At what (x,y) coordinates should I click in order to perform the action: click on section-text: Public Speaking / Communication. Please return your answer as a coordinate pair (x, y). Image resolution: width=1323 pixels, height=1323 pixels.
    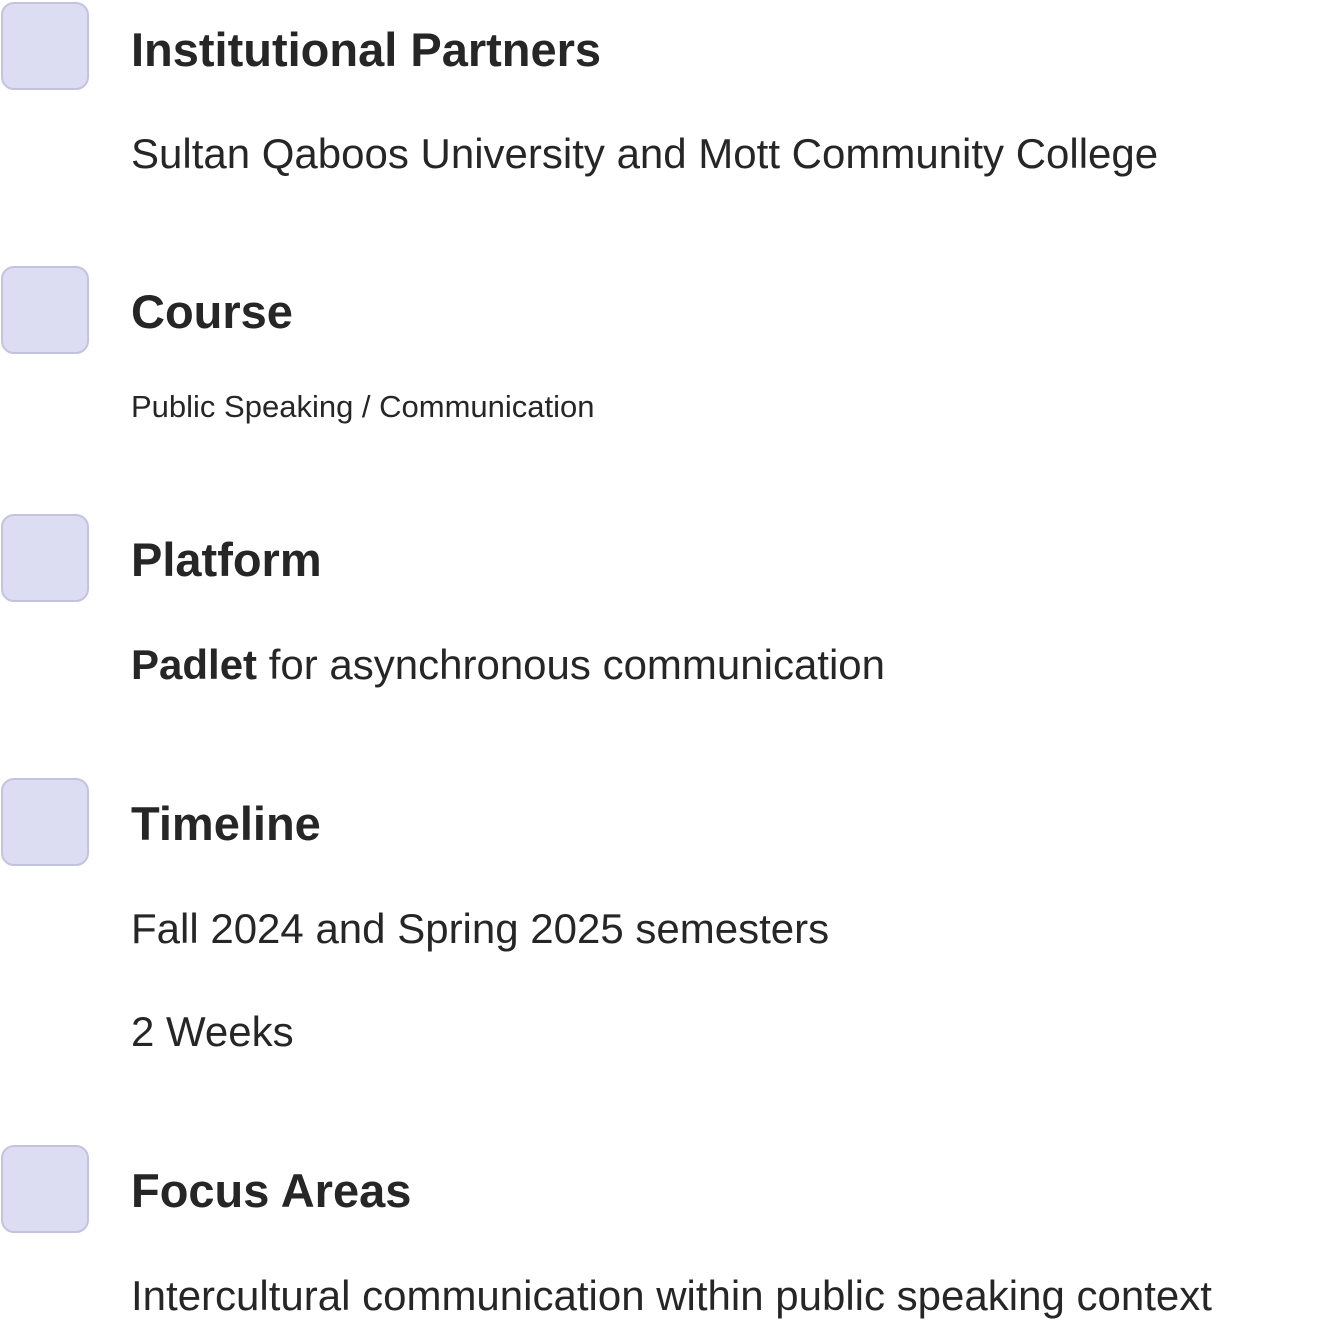
    Looking at the image, I should click on (363, 406).